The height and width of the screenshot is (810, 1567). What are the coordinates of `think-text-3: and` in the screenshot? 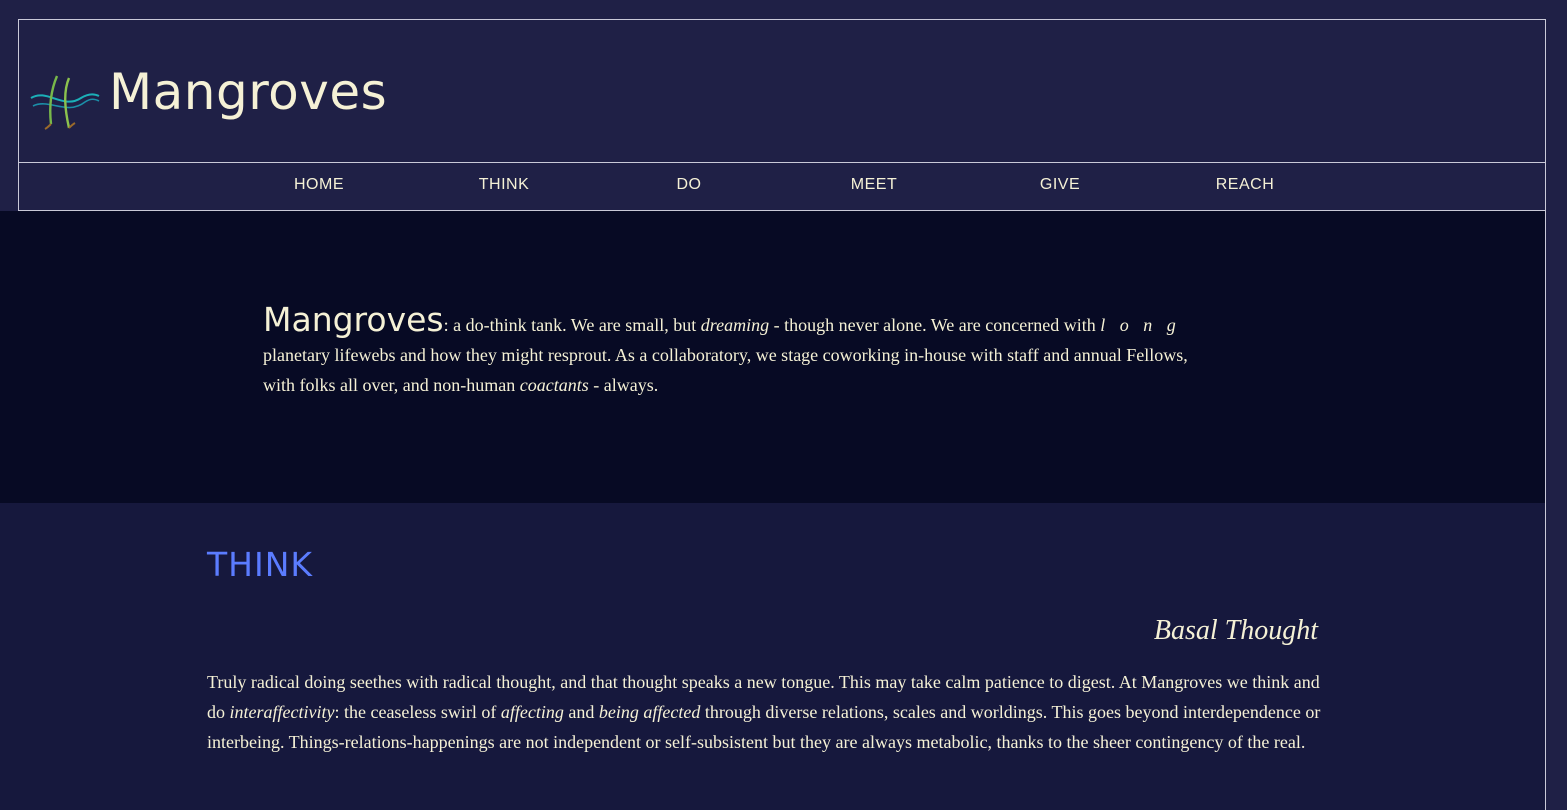 It's located at (581, 712).